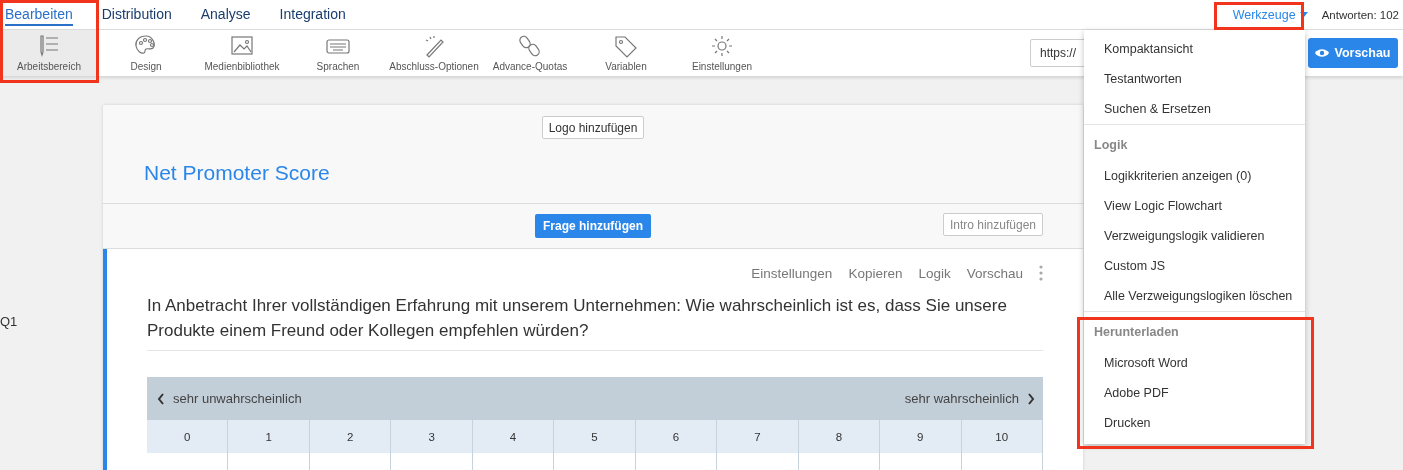  Describe the element at coordinates (792, 273) in the screenshot. I see `question-action-link: Einstellungen` at that location.